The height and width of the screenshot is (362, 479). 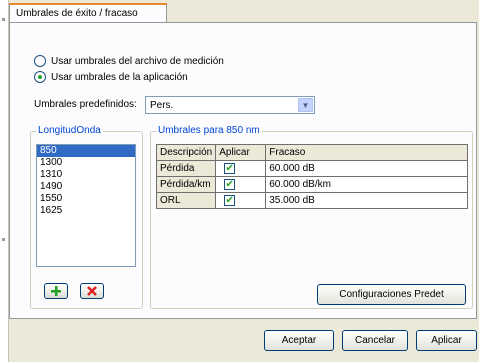 I want to click on left-strip, so click(x=4, y=181).